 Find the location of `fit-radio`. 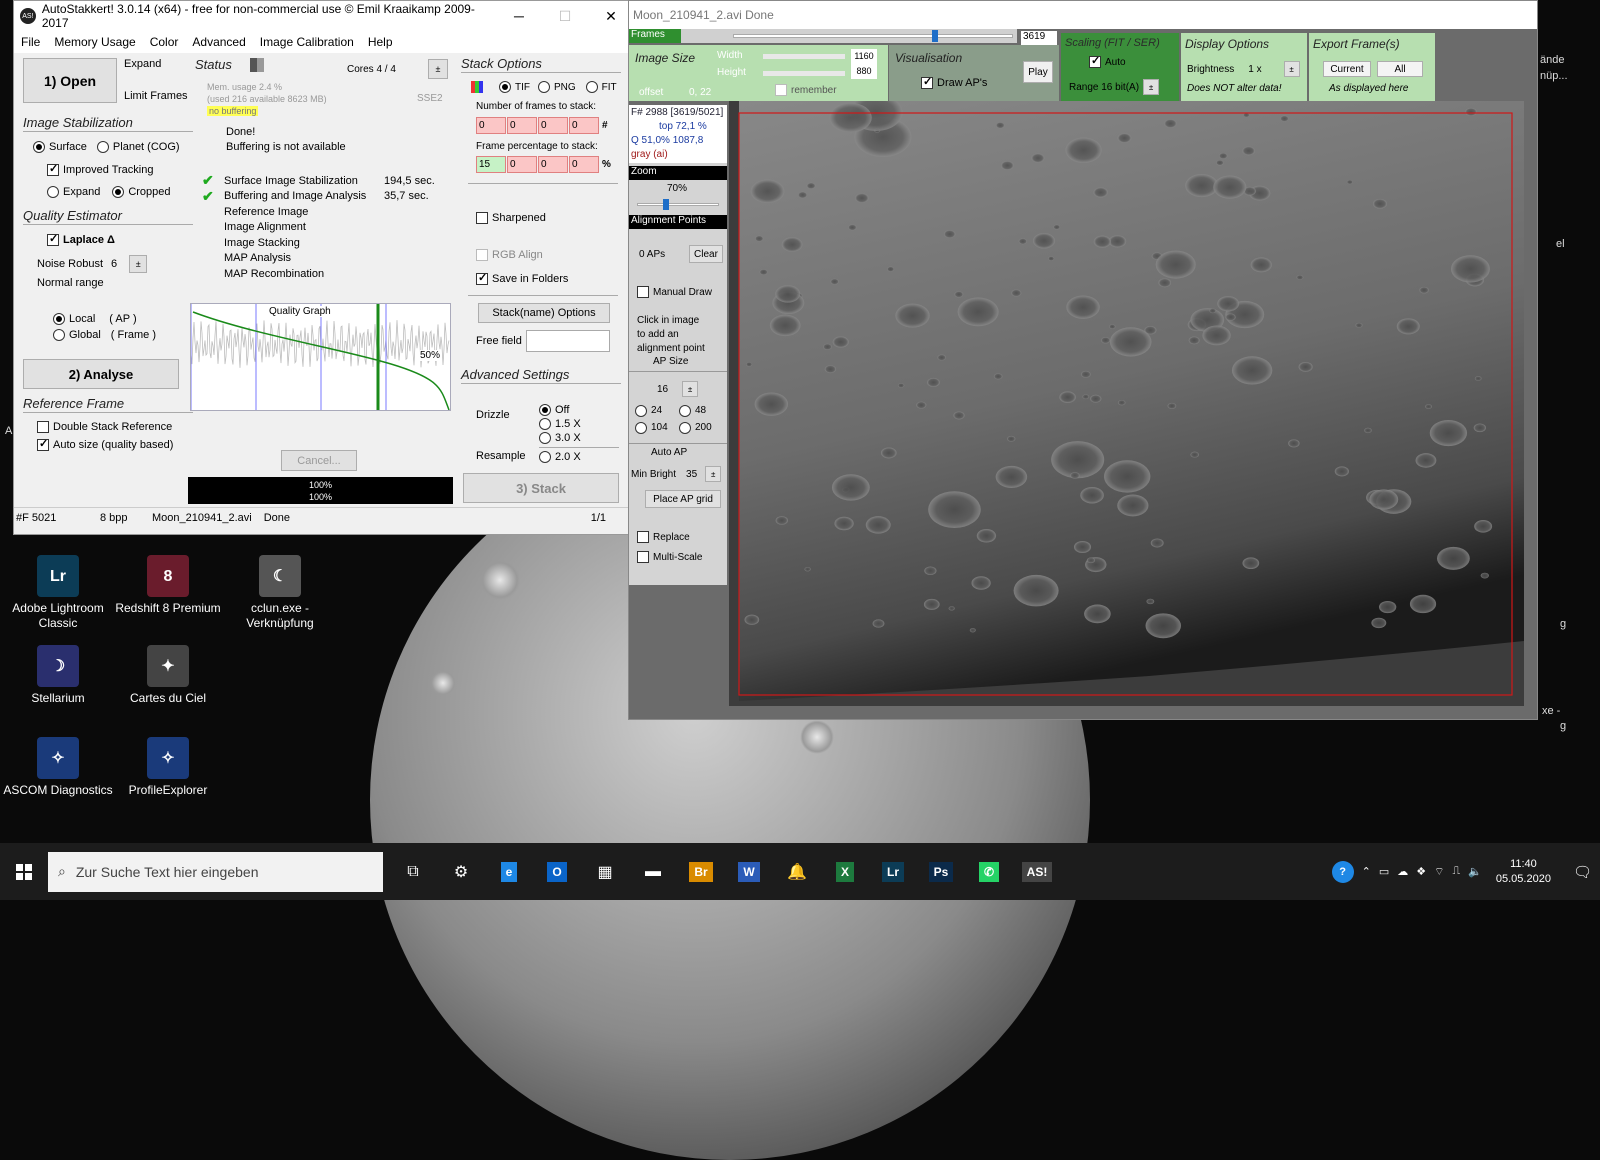

fit-radio is located at coordinates (591, 87).